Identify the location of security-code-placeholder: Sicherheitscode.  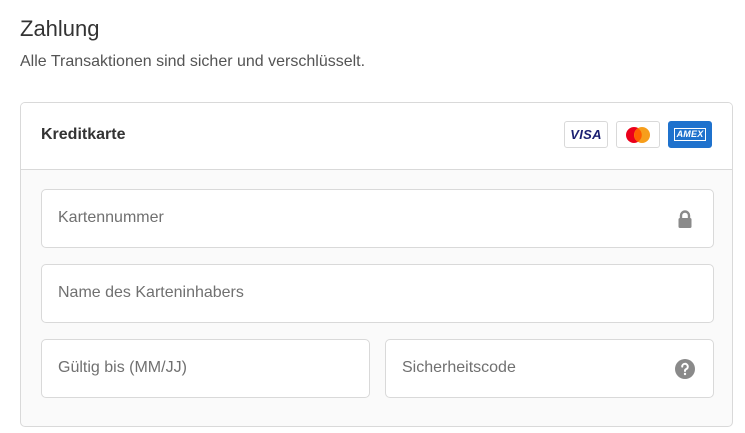
(459, 367).